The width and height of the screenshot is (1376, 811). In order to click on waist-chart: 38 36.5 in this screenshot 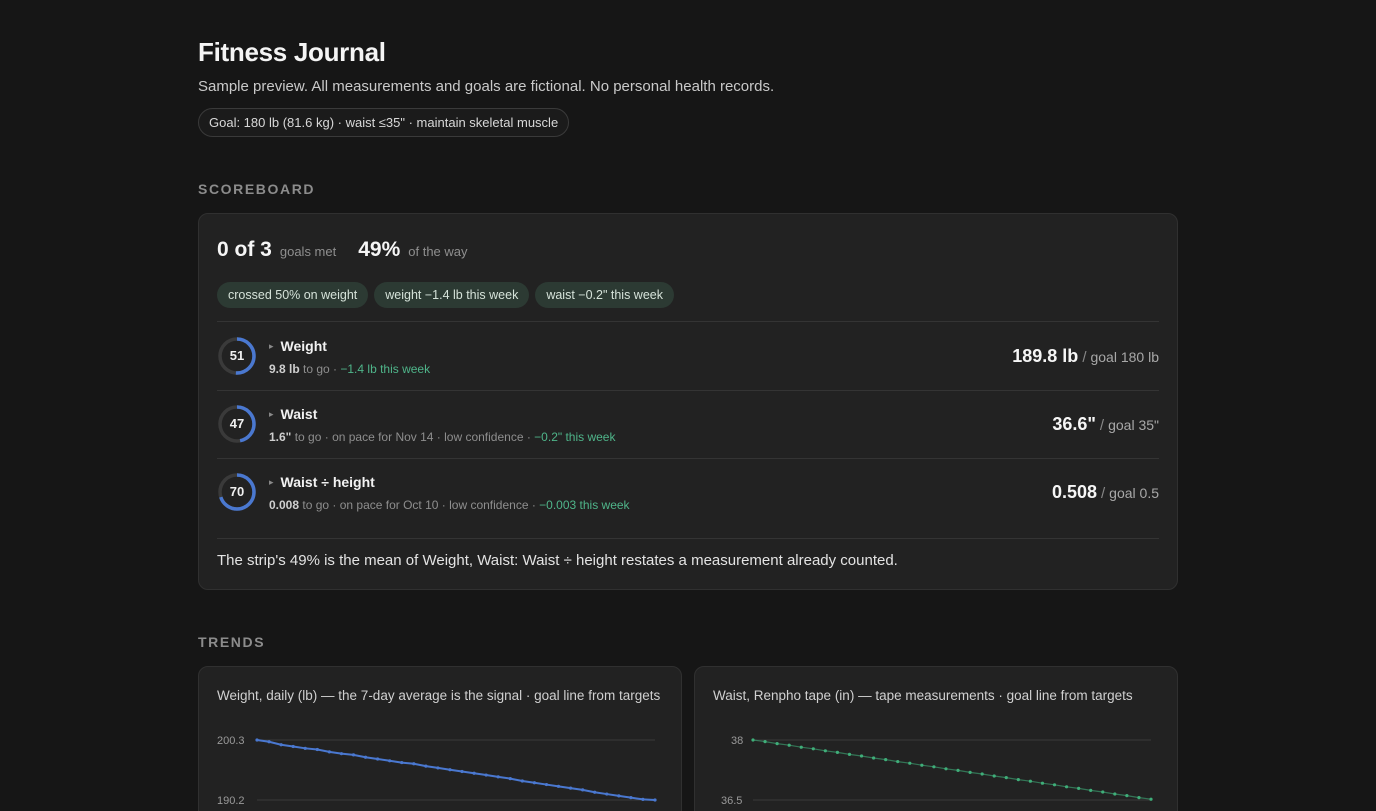, I will do `click(937, 771)`.